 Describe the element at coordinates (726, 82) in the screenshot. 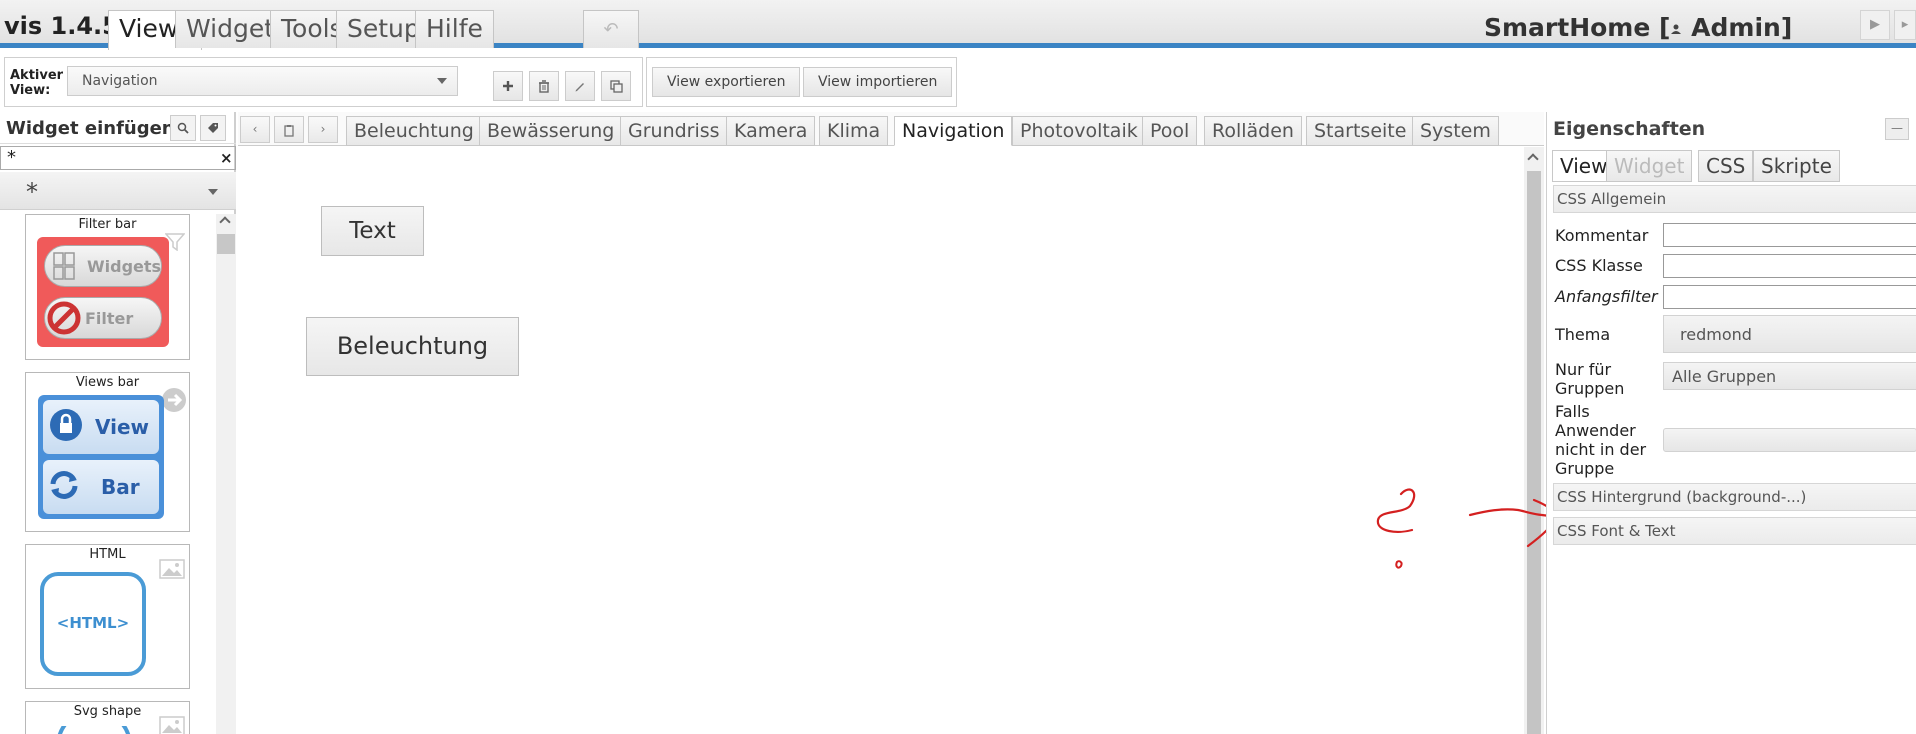

I see `export-view-button: View exportieren` at that location.